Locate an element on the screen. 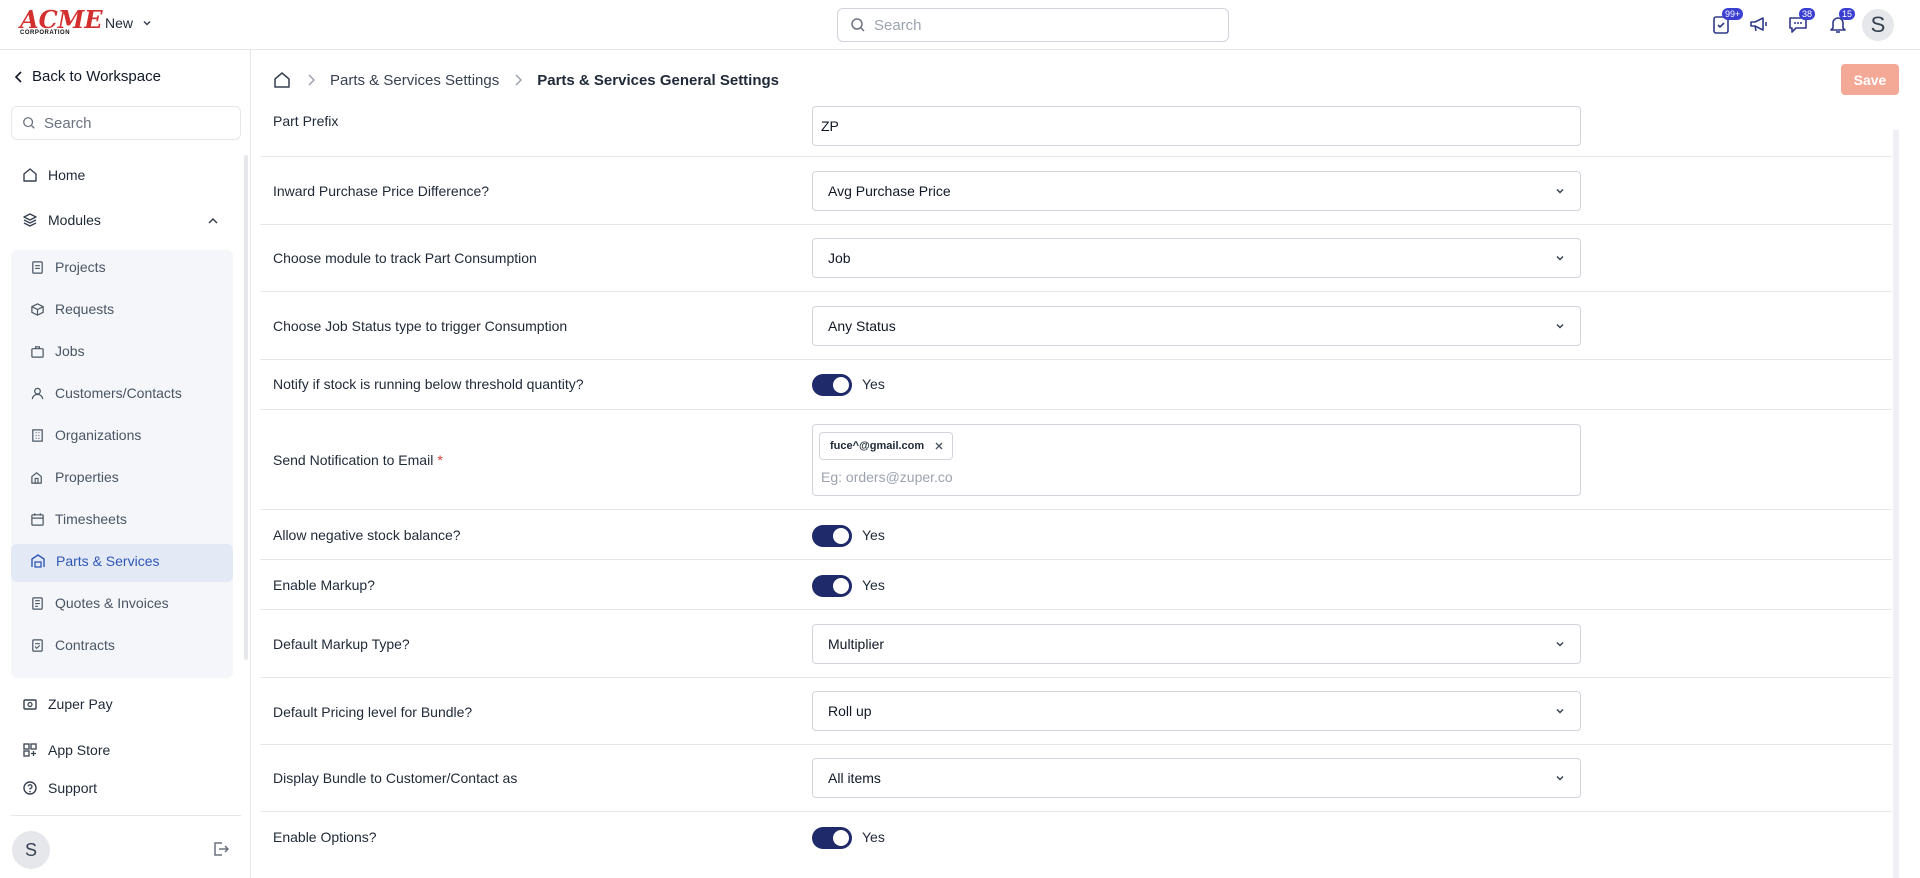  user-avatar: S is located at coordinates (1878, 25).